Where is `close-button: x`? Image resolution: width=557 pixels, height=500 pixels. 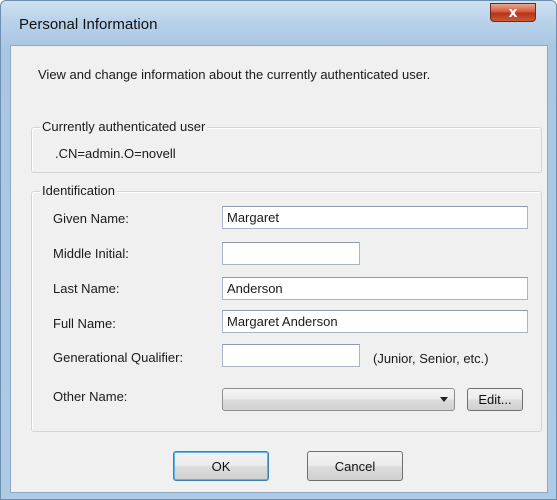
close-button: x is located at coordinates (513, 12).